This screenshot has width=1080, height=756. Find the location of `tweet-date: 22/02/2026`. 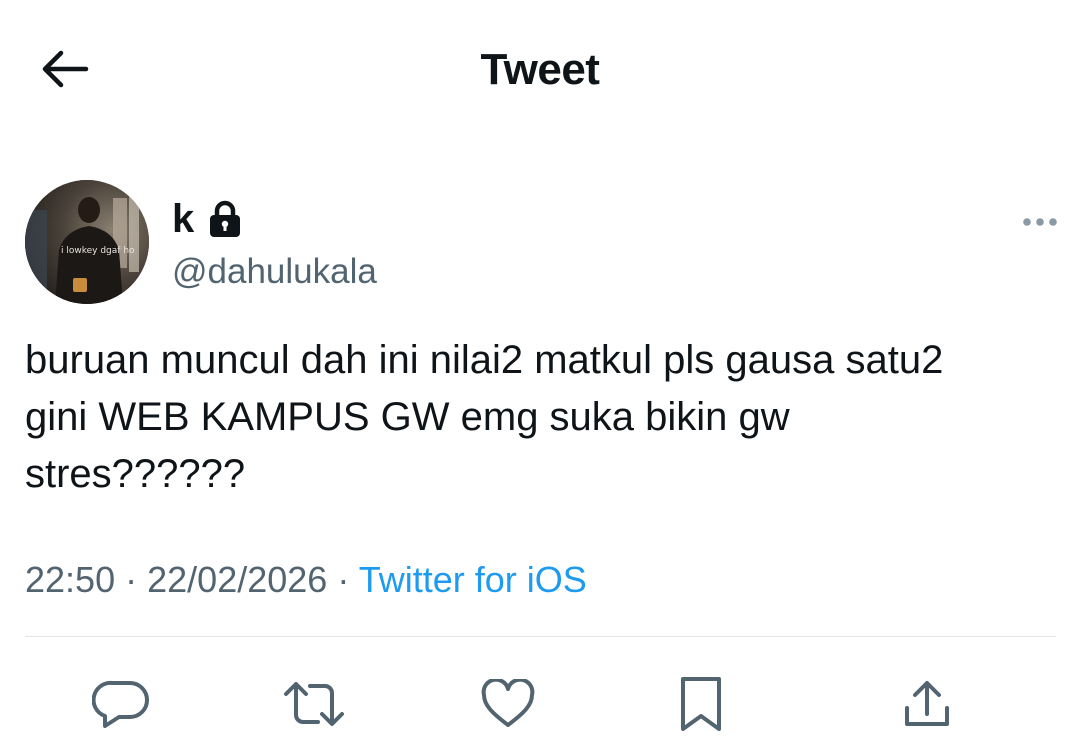

tweet-date: 22/02/2026 is located at coordinates (237, 579).